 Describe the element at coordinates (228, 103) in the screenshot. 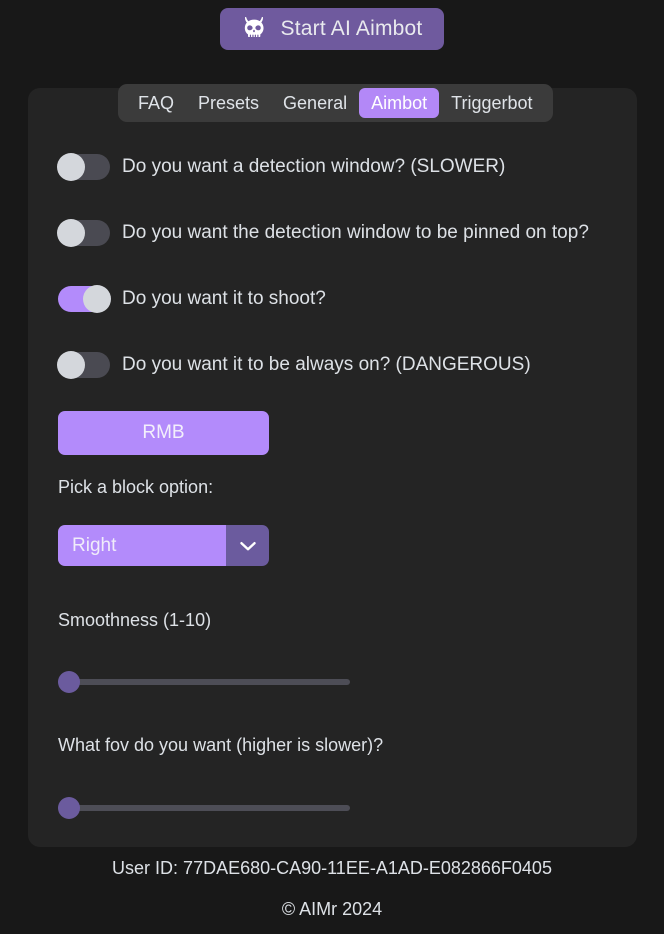

I see `tab-presets: Presets` at that location.